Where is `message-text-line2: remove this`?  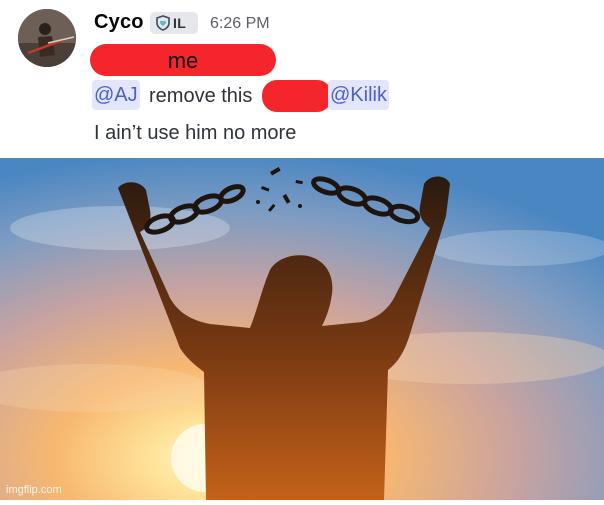 message-text-line2: remove this is located at coordinates (201, 96).